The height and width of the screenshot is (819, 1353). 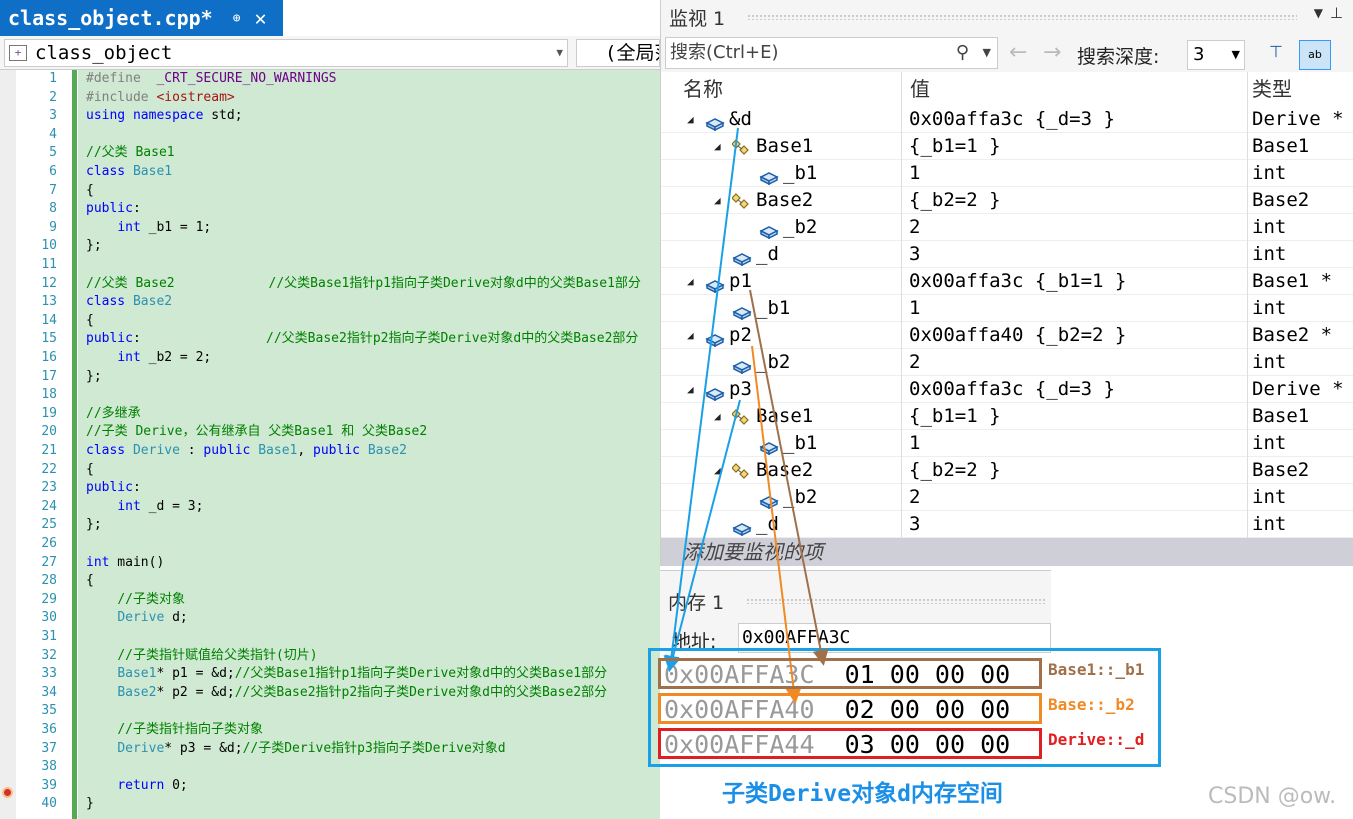 I want to click on window-menu-icon: ▼, so click(x=1318, y=13).